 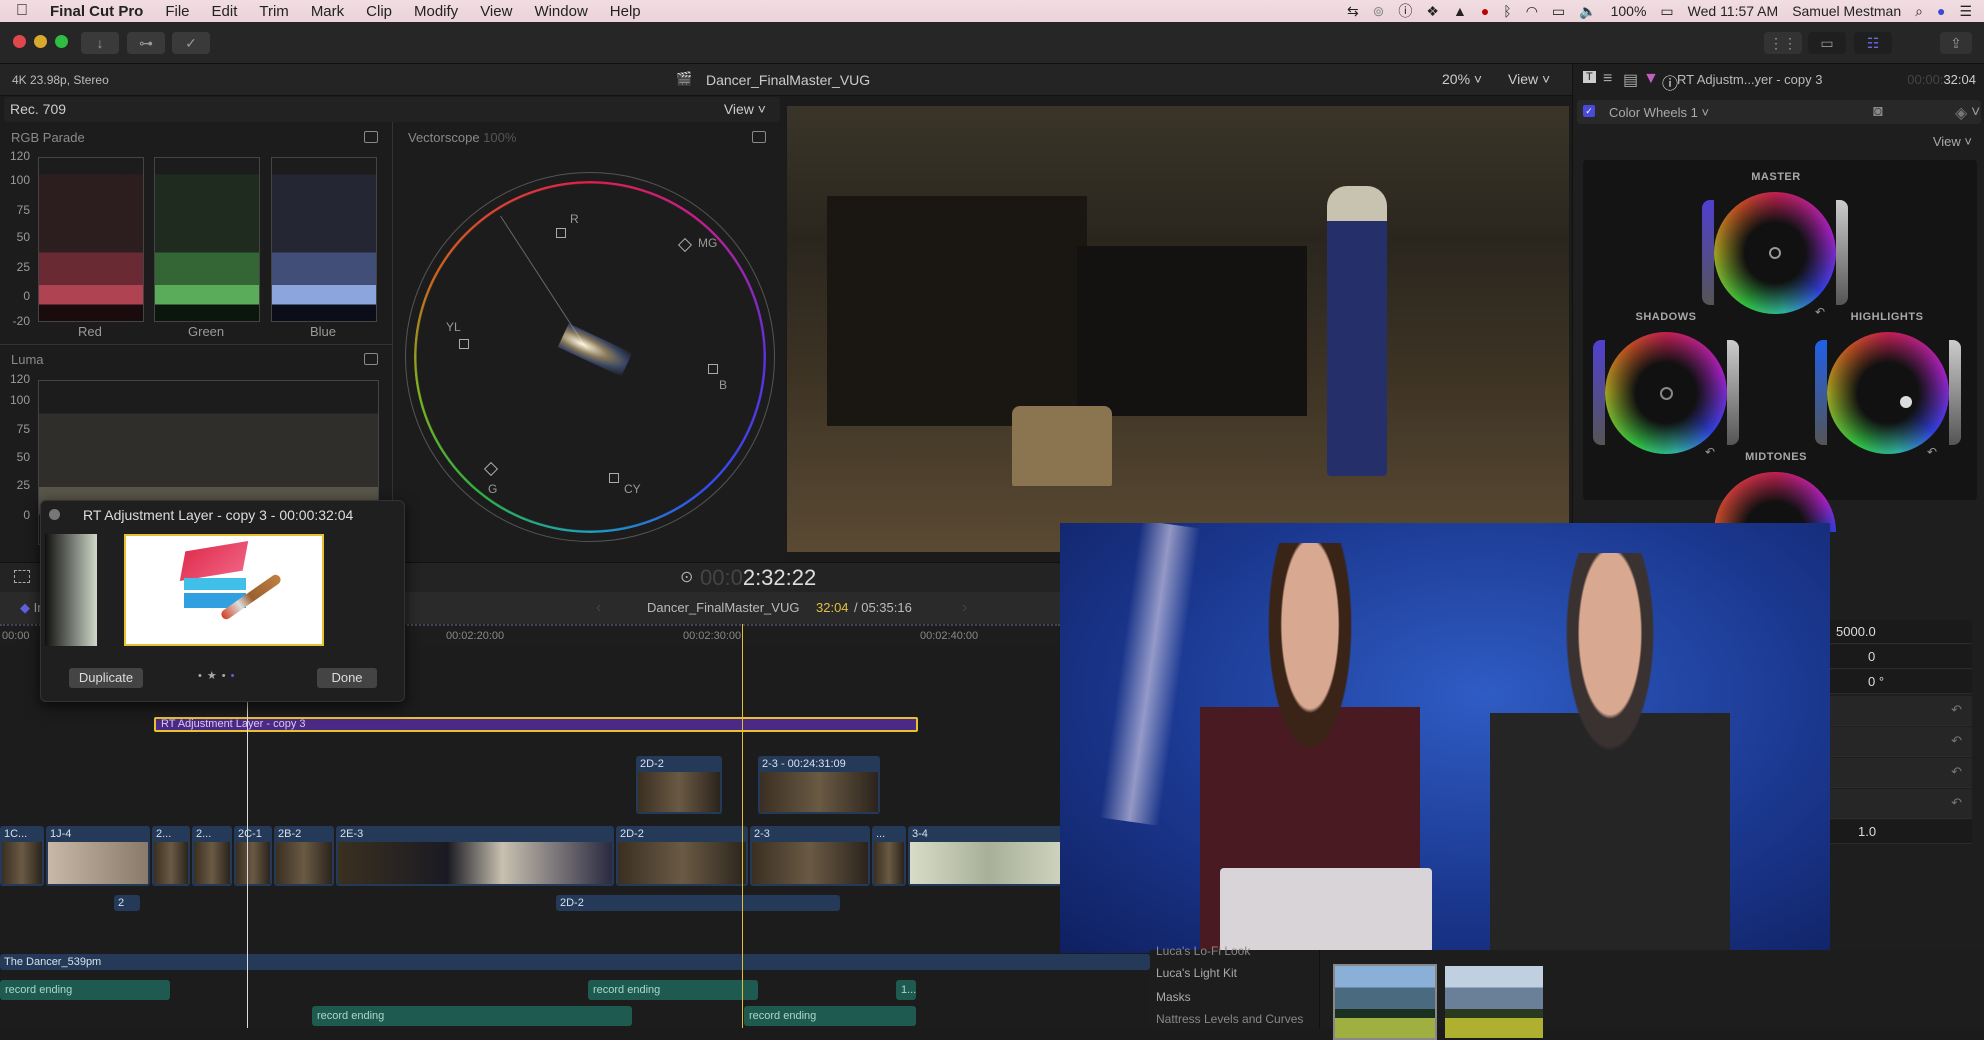 What do you see at coordinates (327, 11) in the screenshot?
I see `menu-mark: Mark` at bounding box center [327, 11].